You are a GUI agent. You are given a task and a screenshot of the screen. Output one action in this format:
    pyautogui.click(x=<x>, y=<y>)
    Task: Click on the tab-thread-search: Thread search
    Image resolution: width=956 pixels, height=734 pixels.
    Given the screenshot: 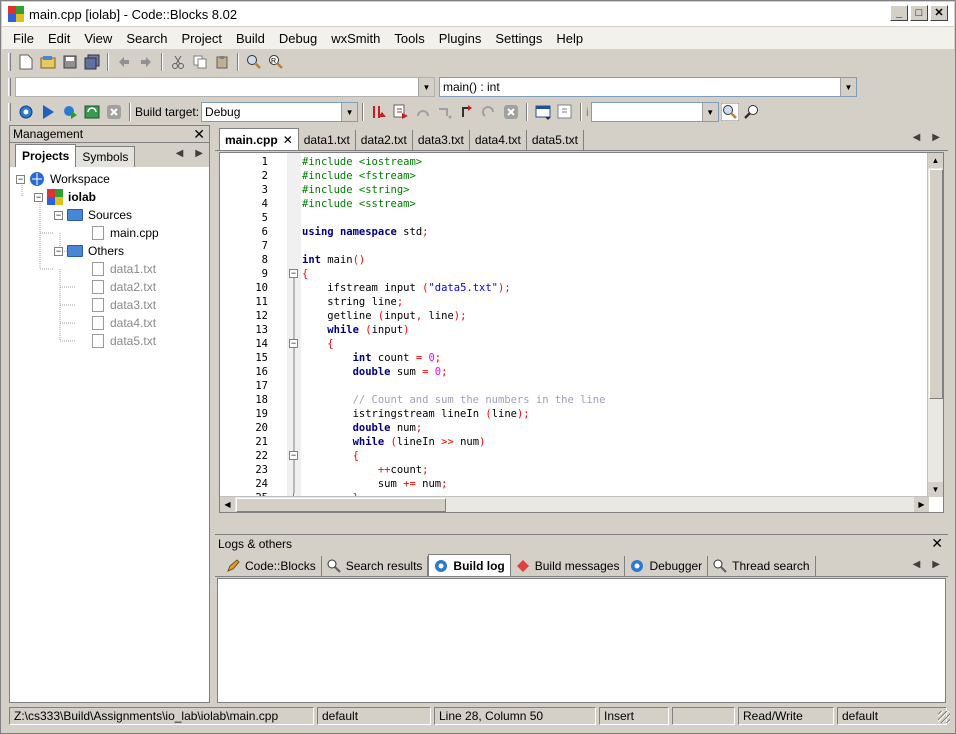 What is the action you would take?
    pyautogui.click(x=762, y=566)
    